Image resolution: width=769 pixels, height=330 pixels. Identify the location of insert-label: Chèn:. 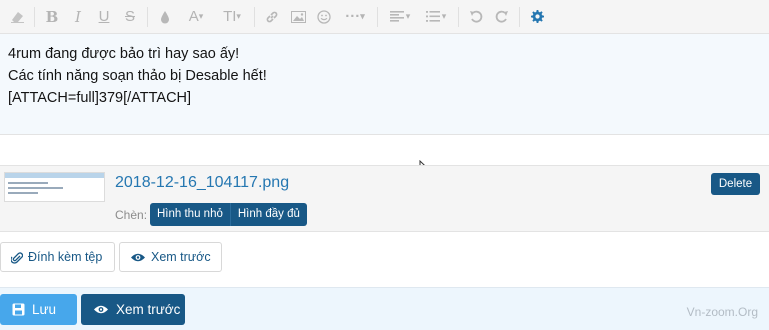
(131, 215).